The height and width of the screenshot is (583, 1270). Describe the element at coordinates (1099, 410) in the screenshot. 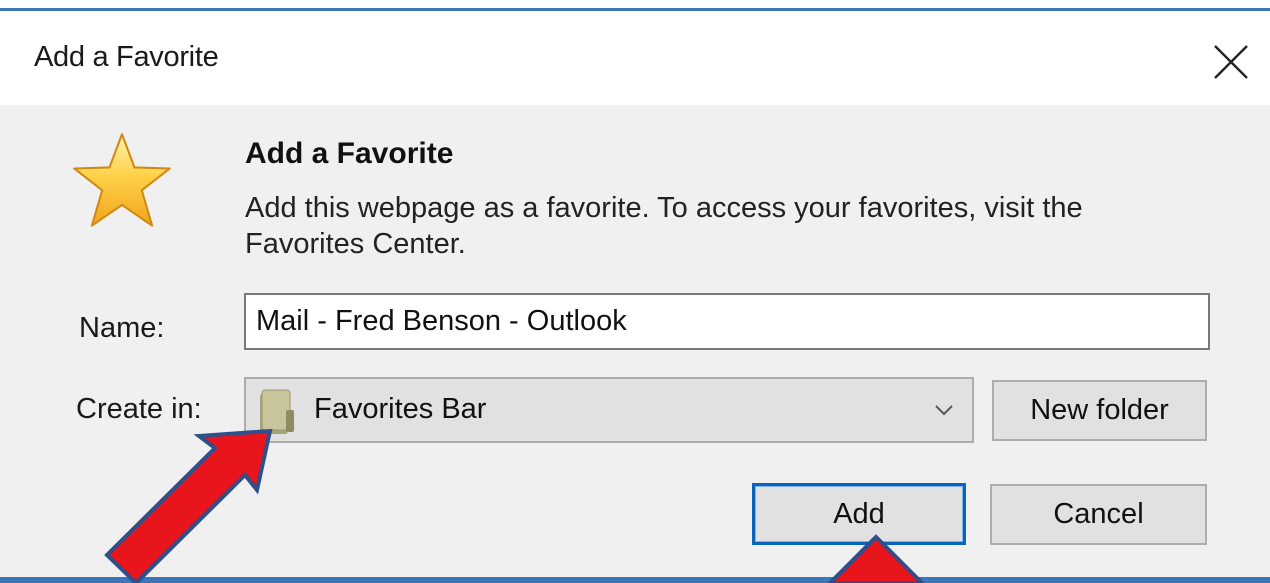

I see `new-folder-button: New folder` at that location.